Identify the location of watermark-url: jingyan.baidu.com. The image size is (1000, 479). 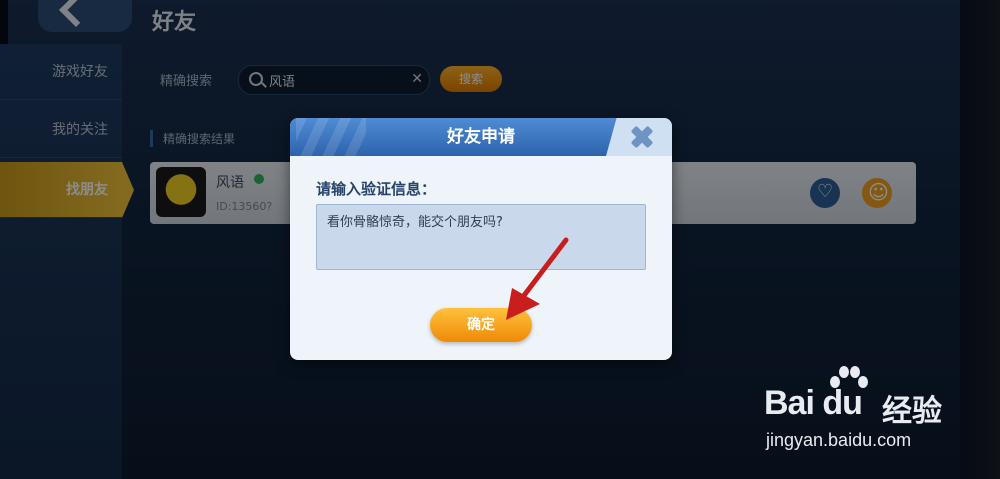
(839, 440).